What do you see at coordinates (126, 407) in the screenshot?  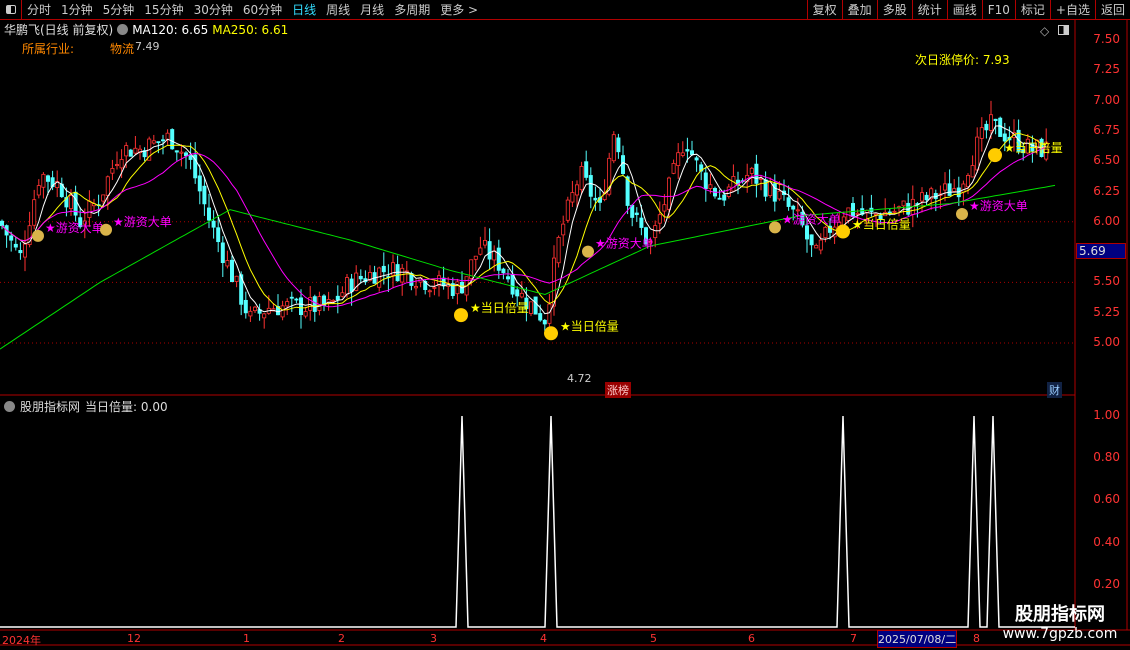 I see `indicator-value: 当日倍量: 0.00` at bounding box center [126, 407].